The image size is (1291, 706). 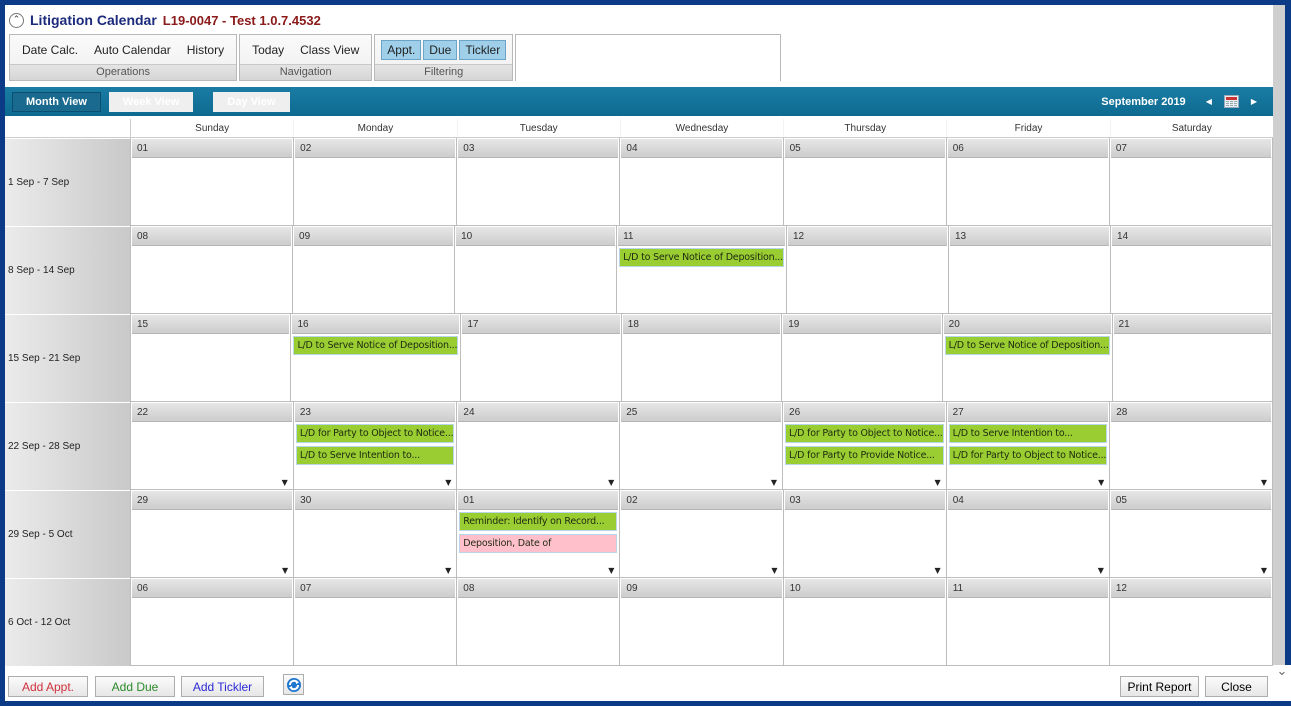 What do you see at coordinates (538, 500) in the screenshot?
I see `day-number-header: 01` at bounding box center [538, 500].